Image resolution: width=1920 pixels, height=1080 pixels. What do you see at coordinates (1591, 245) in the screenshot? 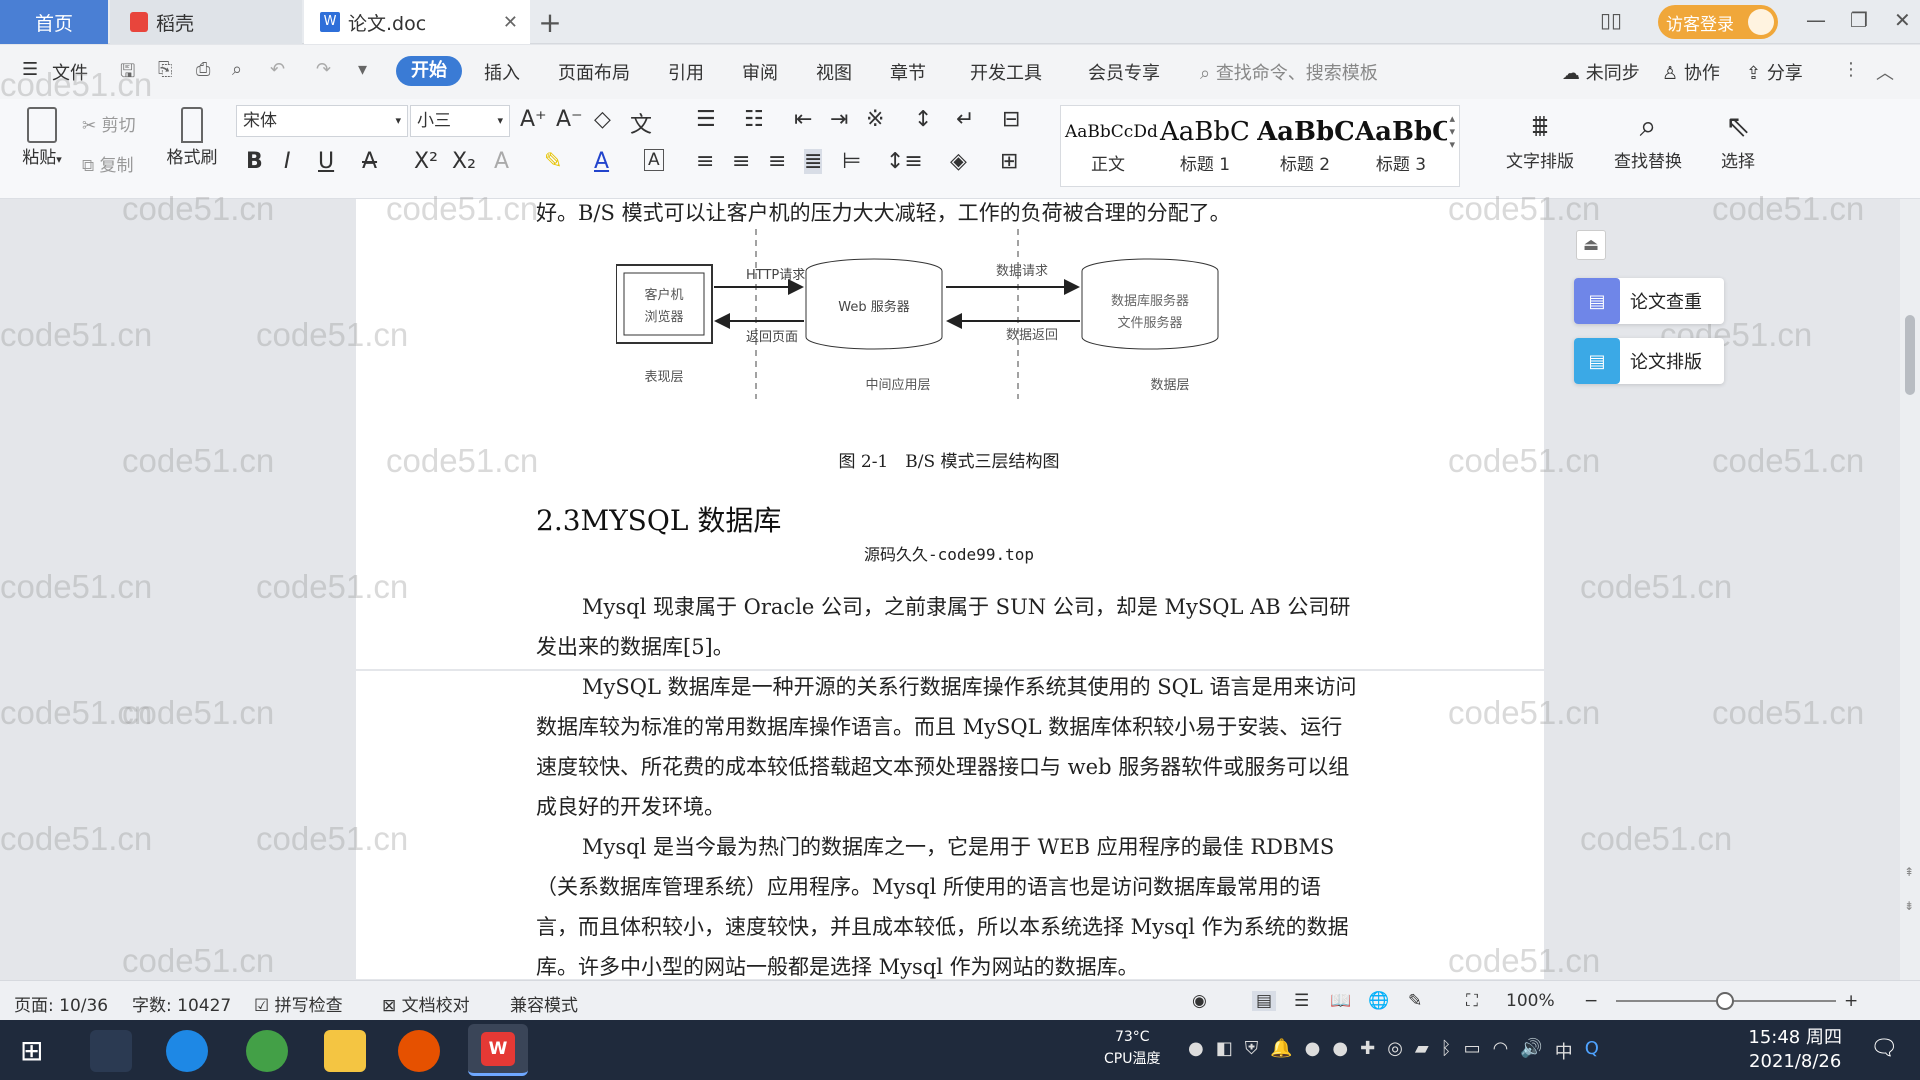
I see `collapse-side-panel-icon: ⏏` at bounding box center [1591, 245].